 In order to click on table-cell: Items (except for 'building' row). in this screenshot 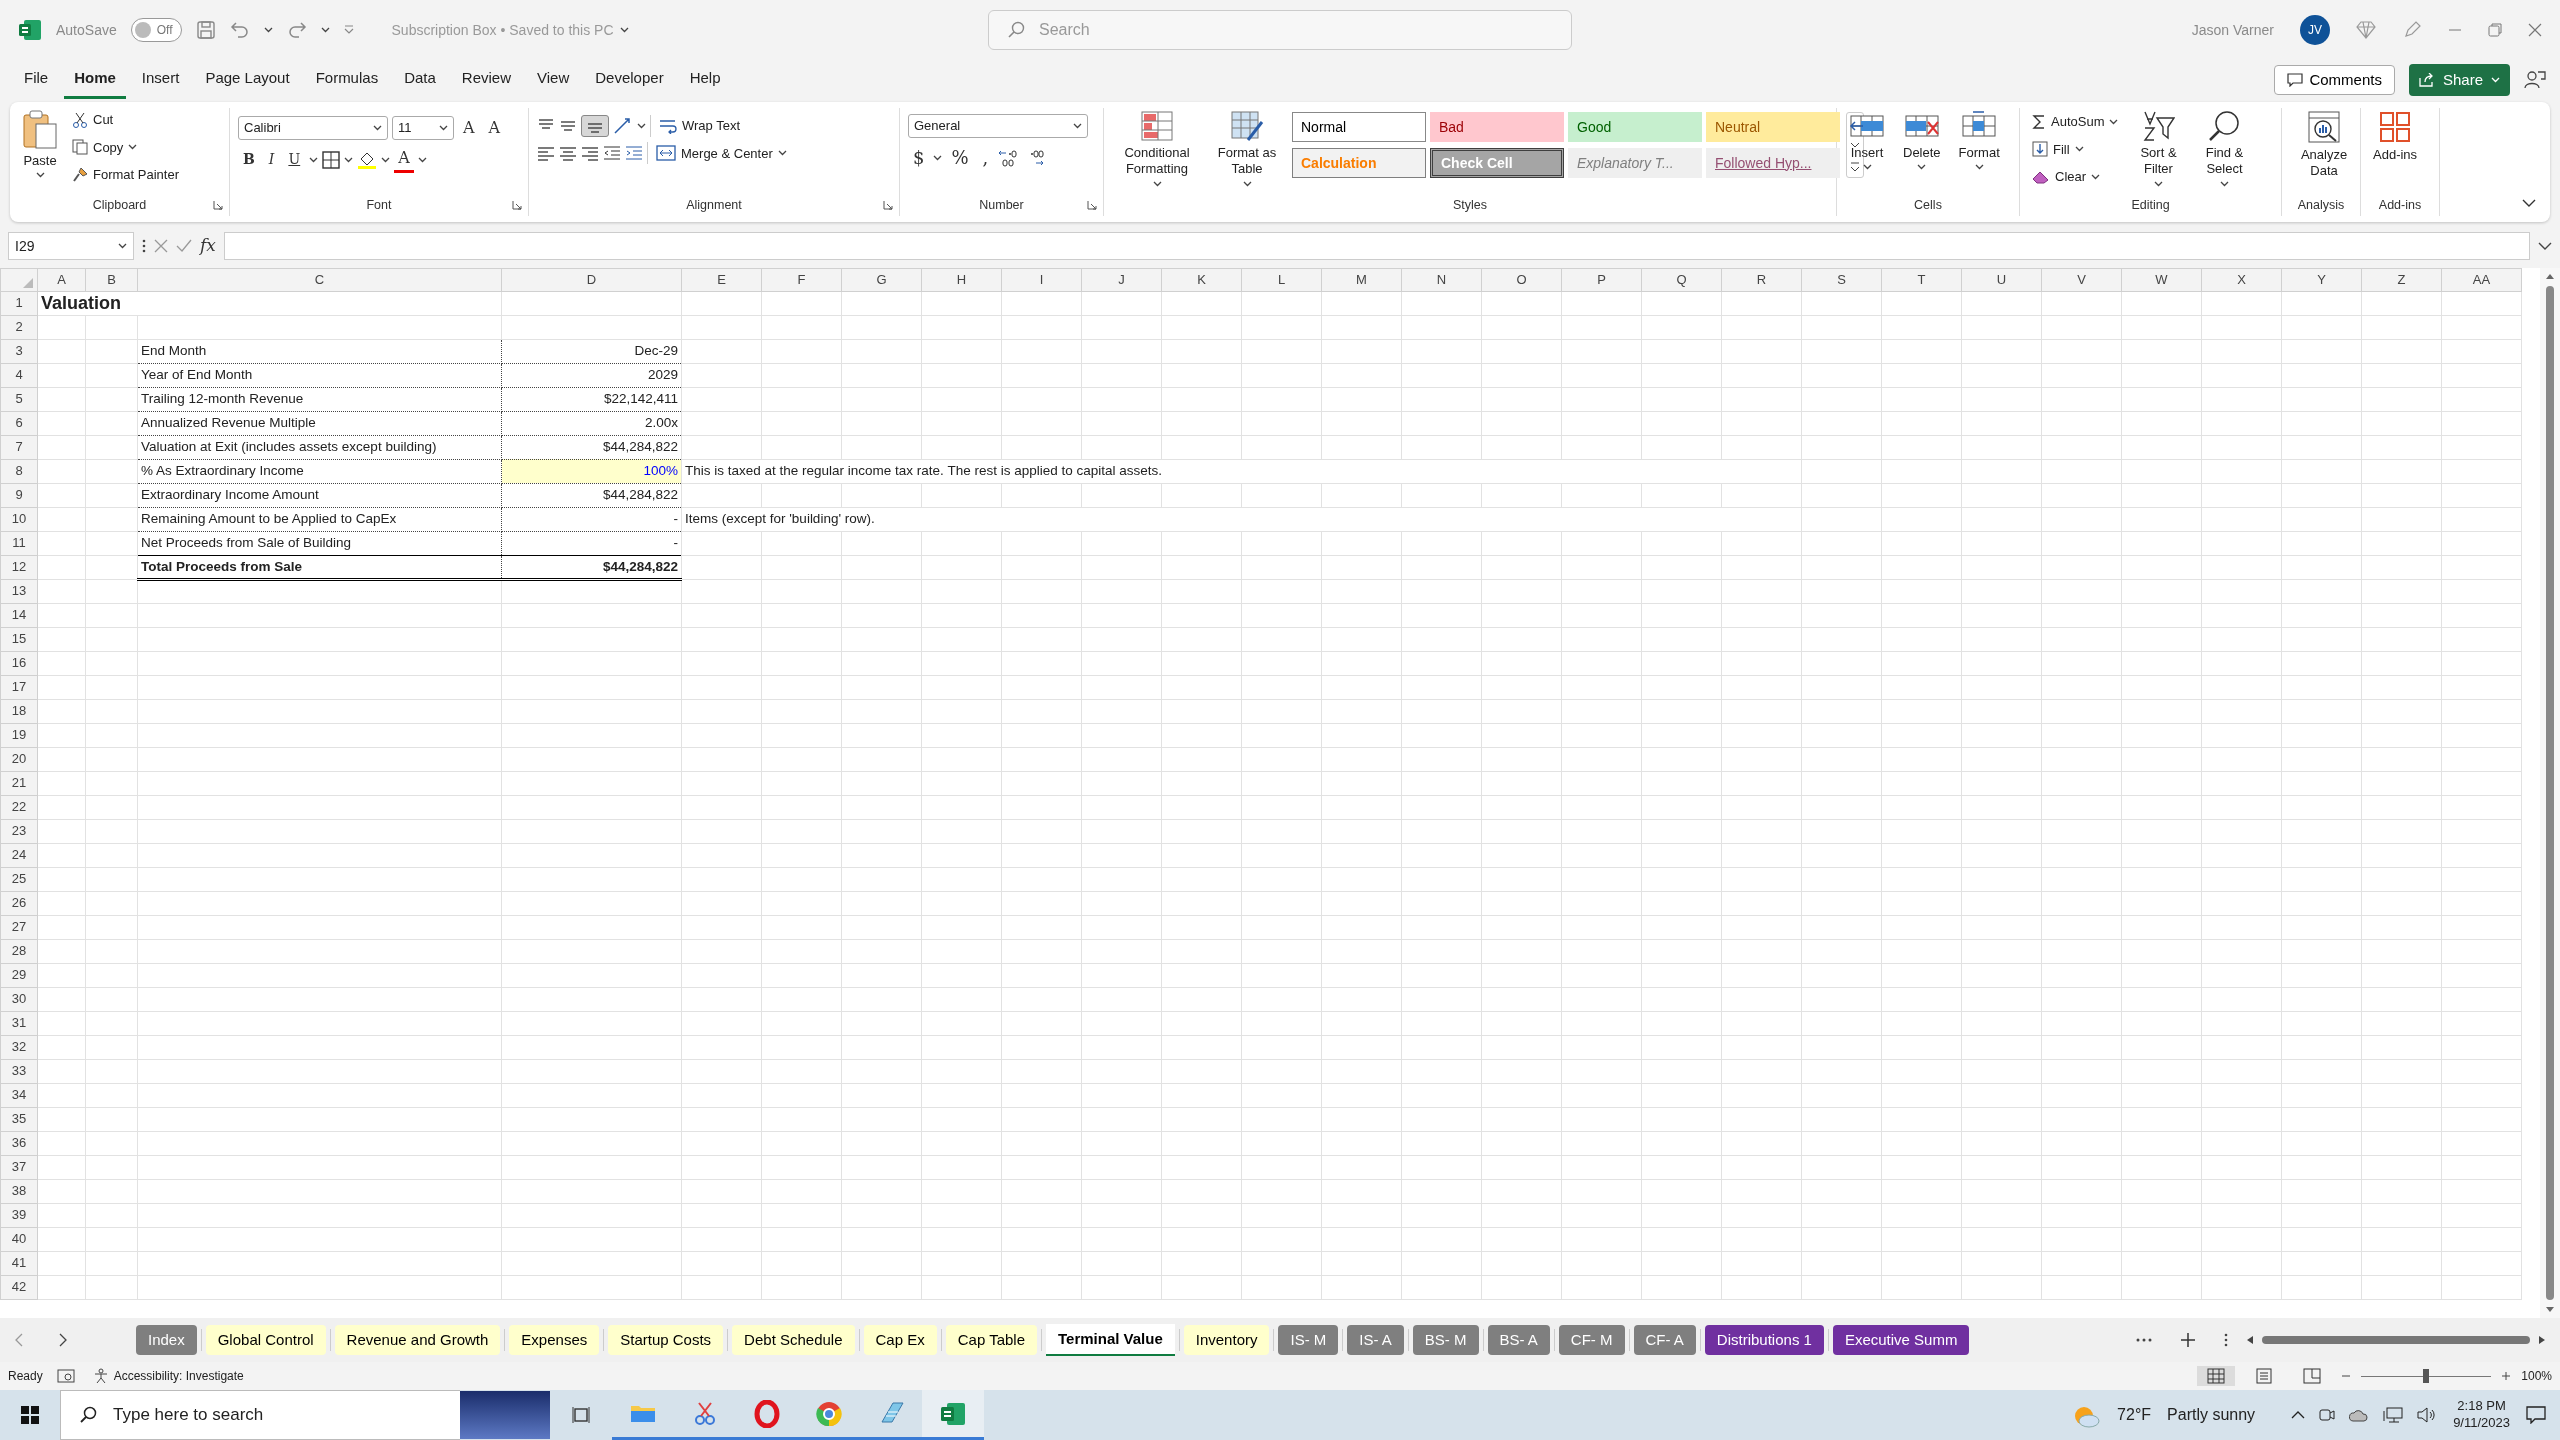, I will do `click(1241, 519)`.